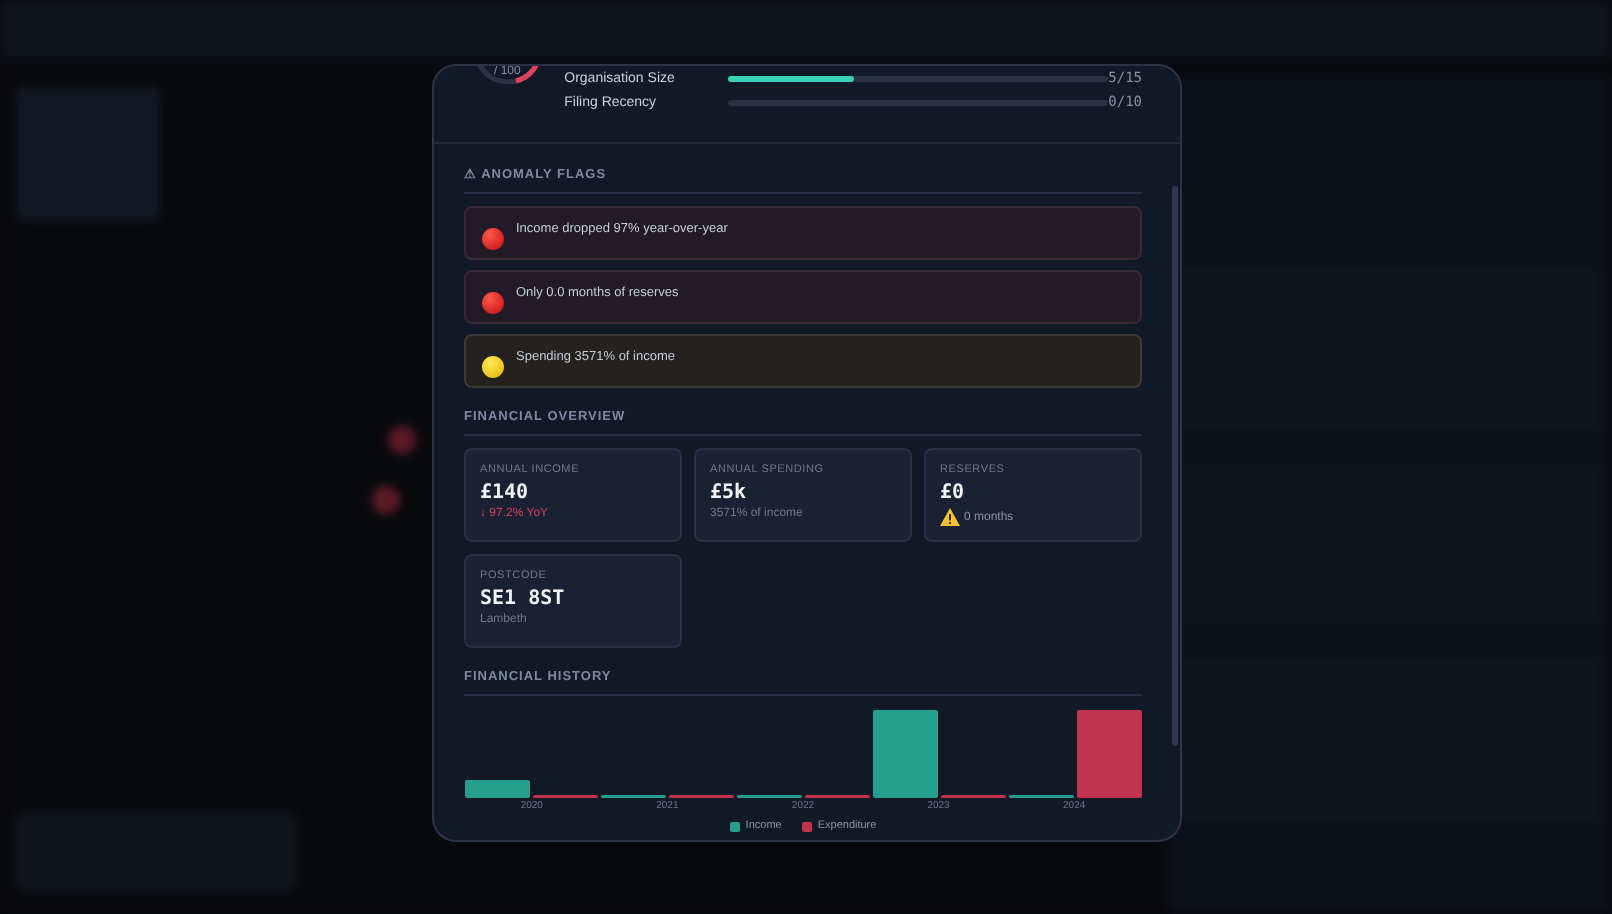  Describe the element at coordinates (953, 493) in the screenshot. I see `stat-value: £0` at that location.